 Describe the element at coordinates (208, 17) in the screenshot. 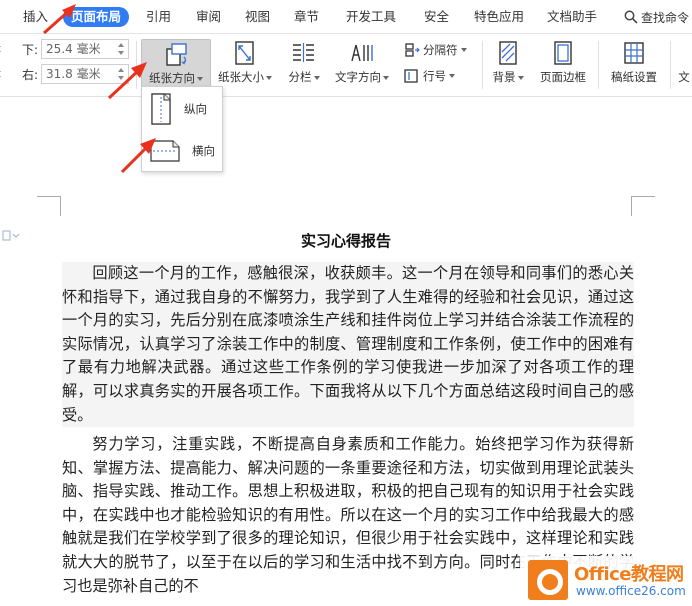

I see `menu-review: 审阅` at that location.